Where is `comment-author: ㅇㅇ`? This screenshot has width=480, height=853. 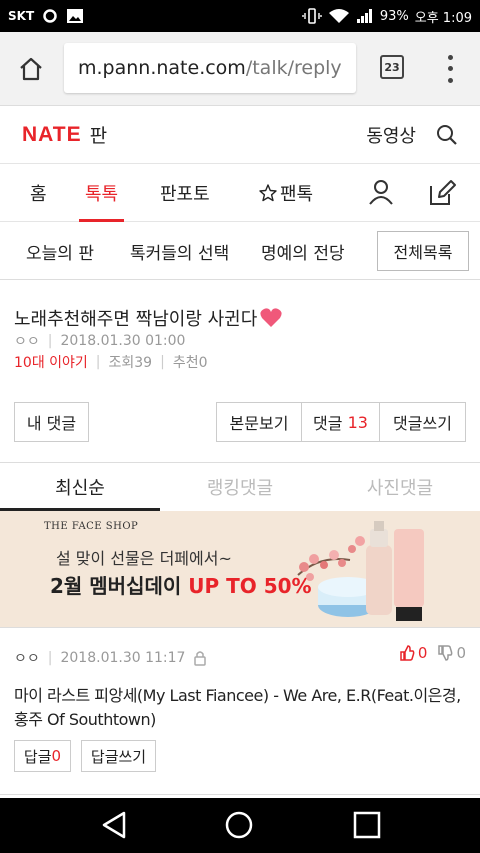 comment-author: ㅇㅇ is located at coordinates (27, 659).